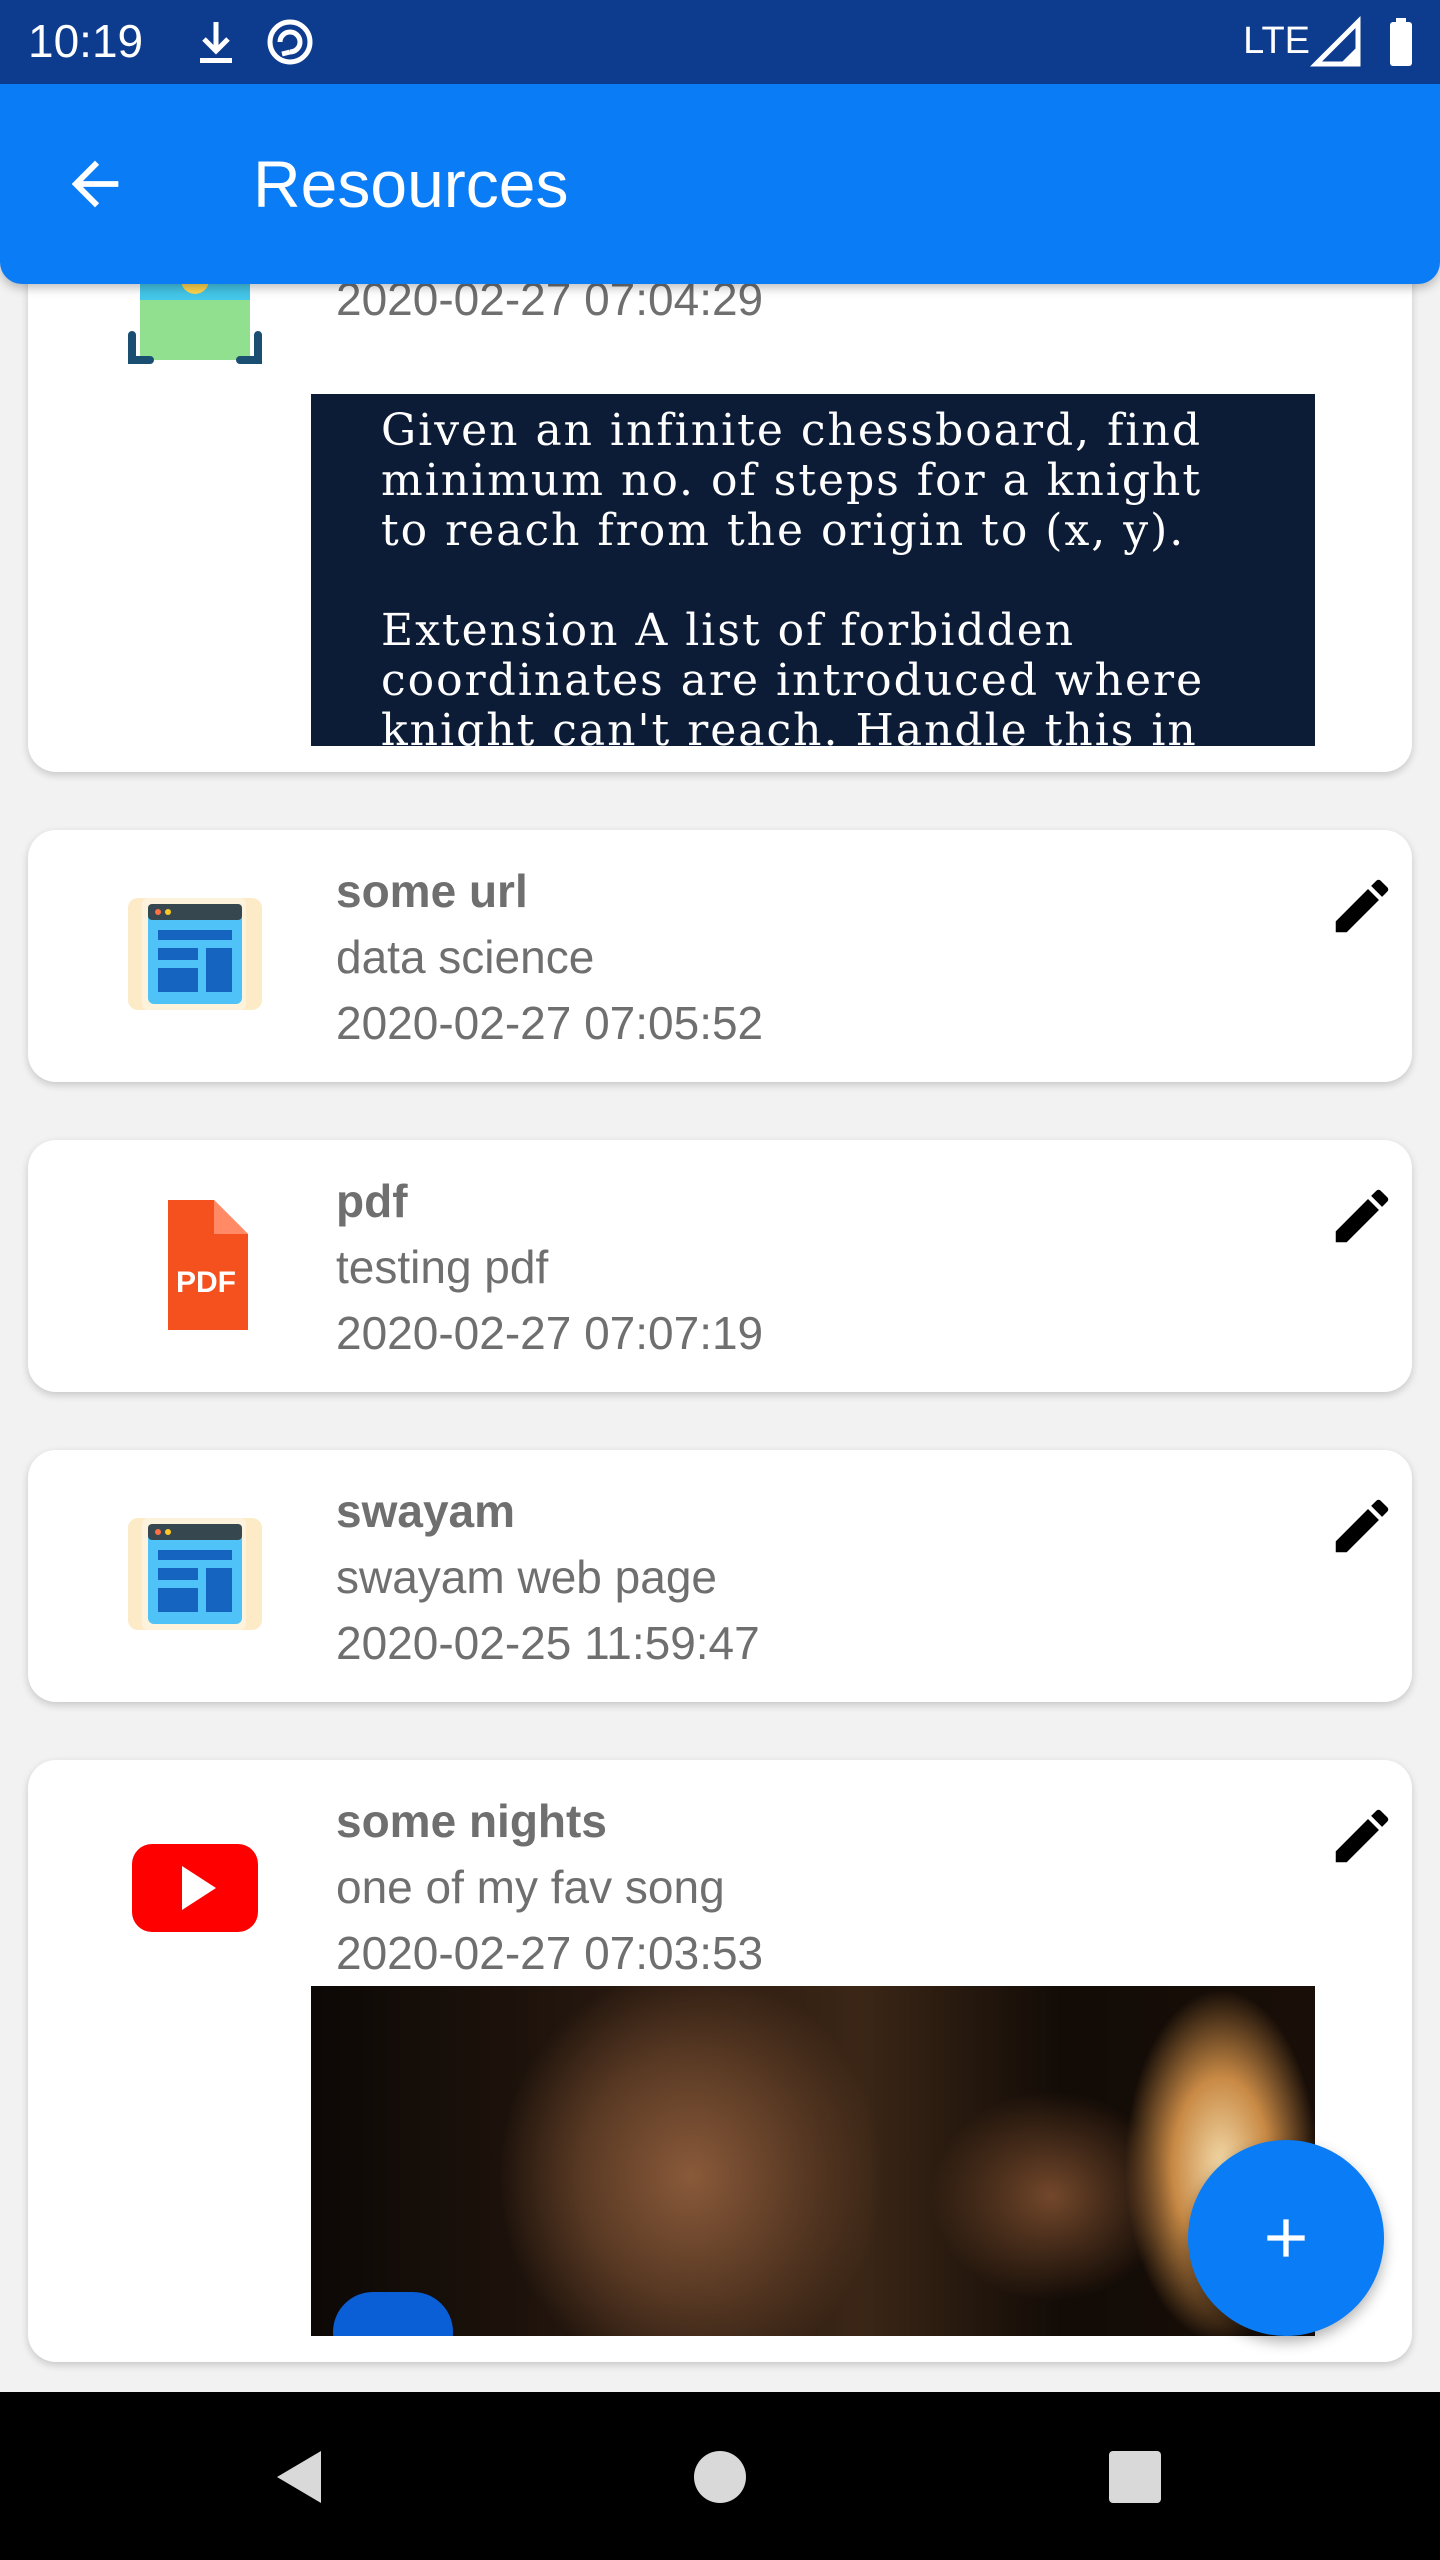 This screenshot has height=2560, width=1440. I want to click on recents-square-icon, so click(1135, 2477).